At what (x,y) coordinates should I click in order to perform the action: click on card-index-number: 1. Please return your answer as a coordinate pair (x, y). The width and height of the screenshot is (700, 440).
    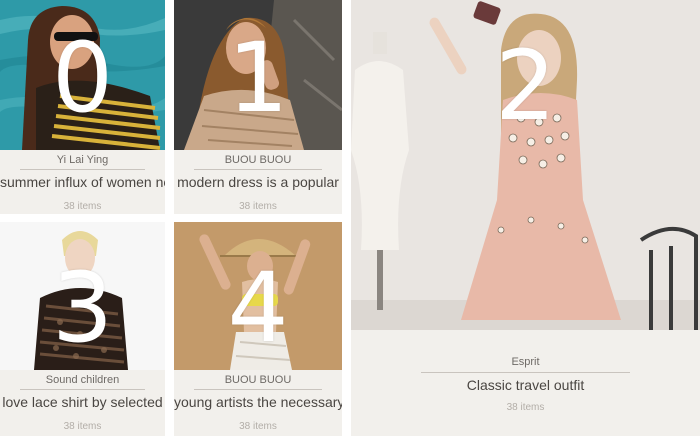
    Looking at the image, I should click on (258, 78).